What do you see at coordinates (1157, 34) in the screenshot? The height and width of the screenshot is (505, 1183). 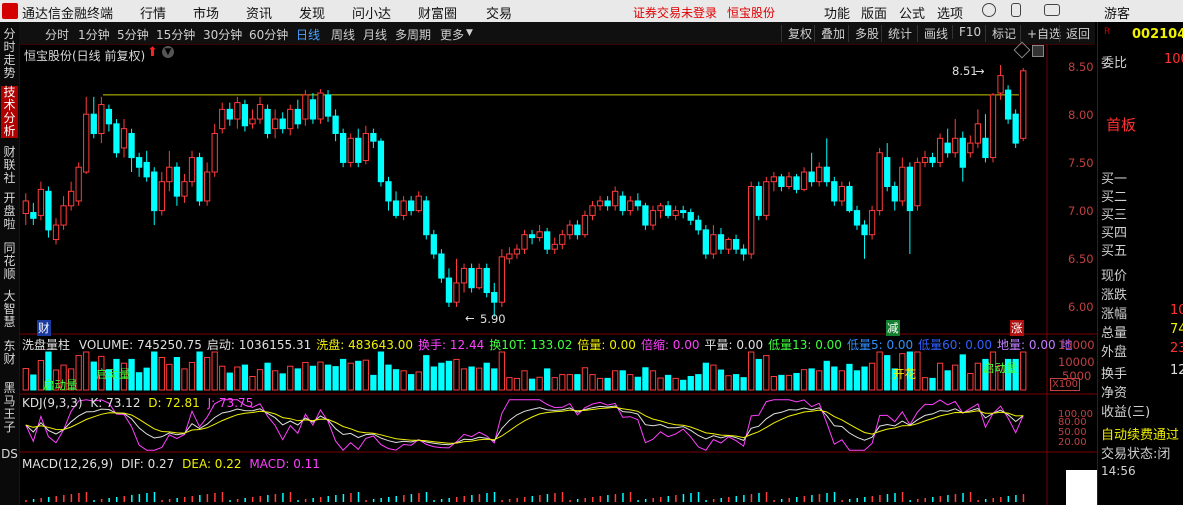 I see `stock-code: 002104` at bounding box center [1157, 34].